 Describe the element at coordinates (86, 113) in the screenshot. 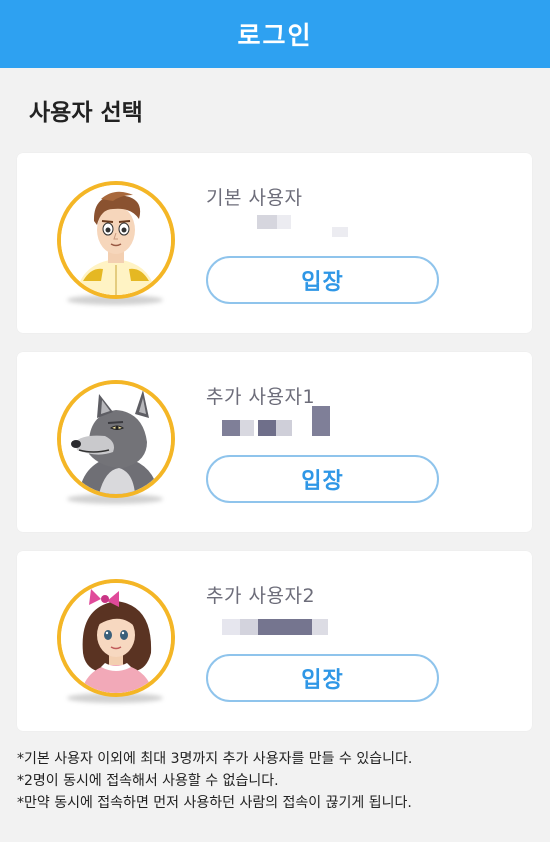

I see `section-title: 사용자 선택` at that location.